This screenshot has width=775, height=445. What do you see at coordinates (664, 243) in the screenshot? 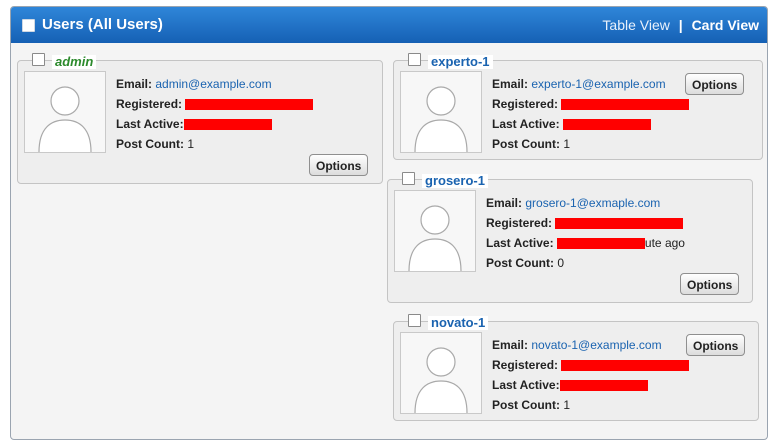
I see `last-active-tail: ute ago` at bounding box center [664, 243].